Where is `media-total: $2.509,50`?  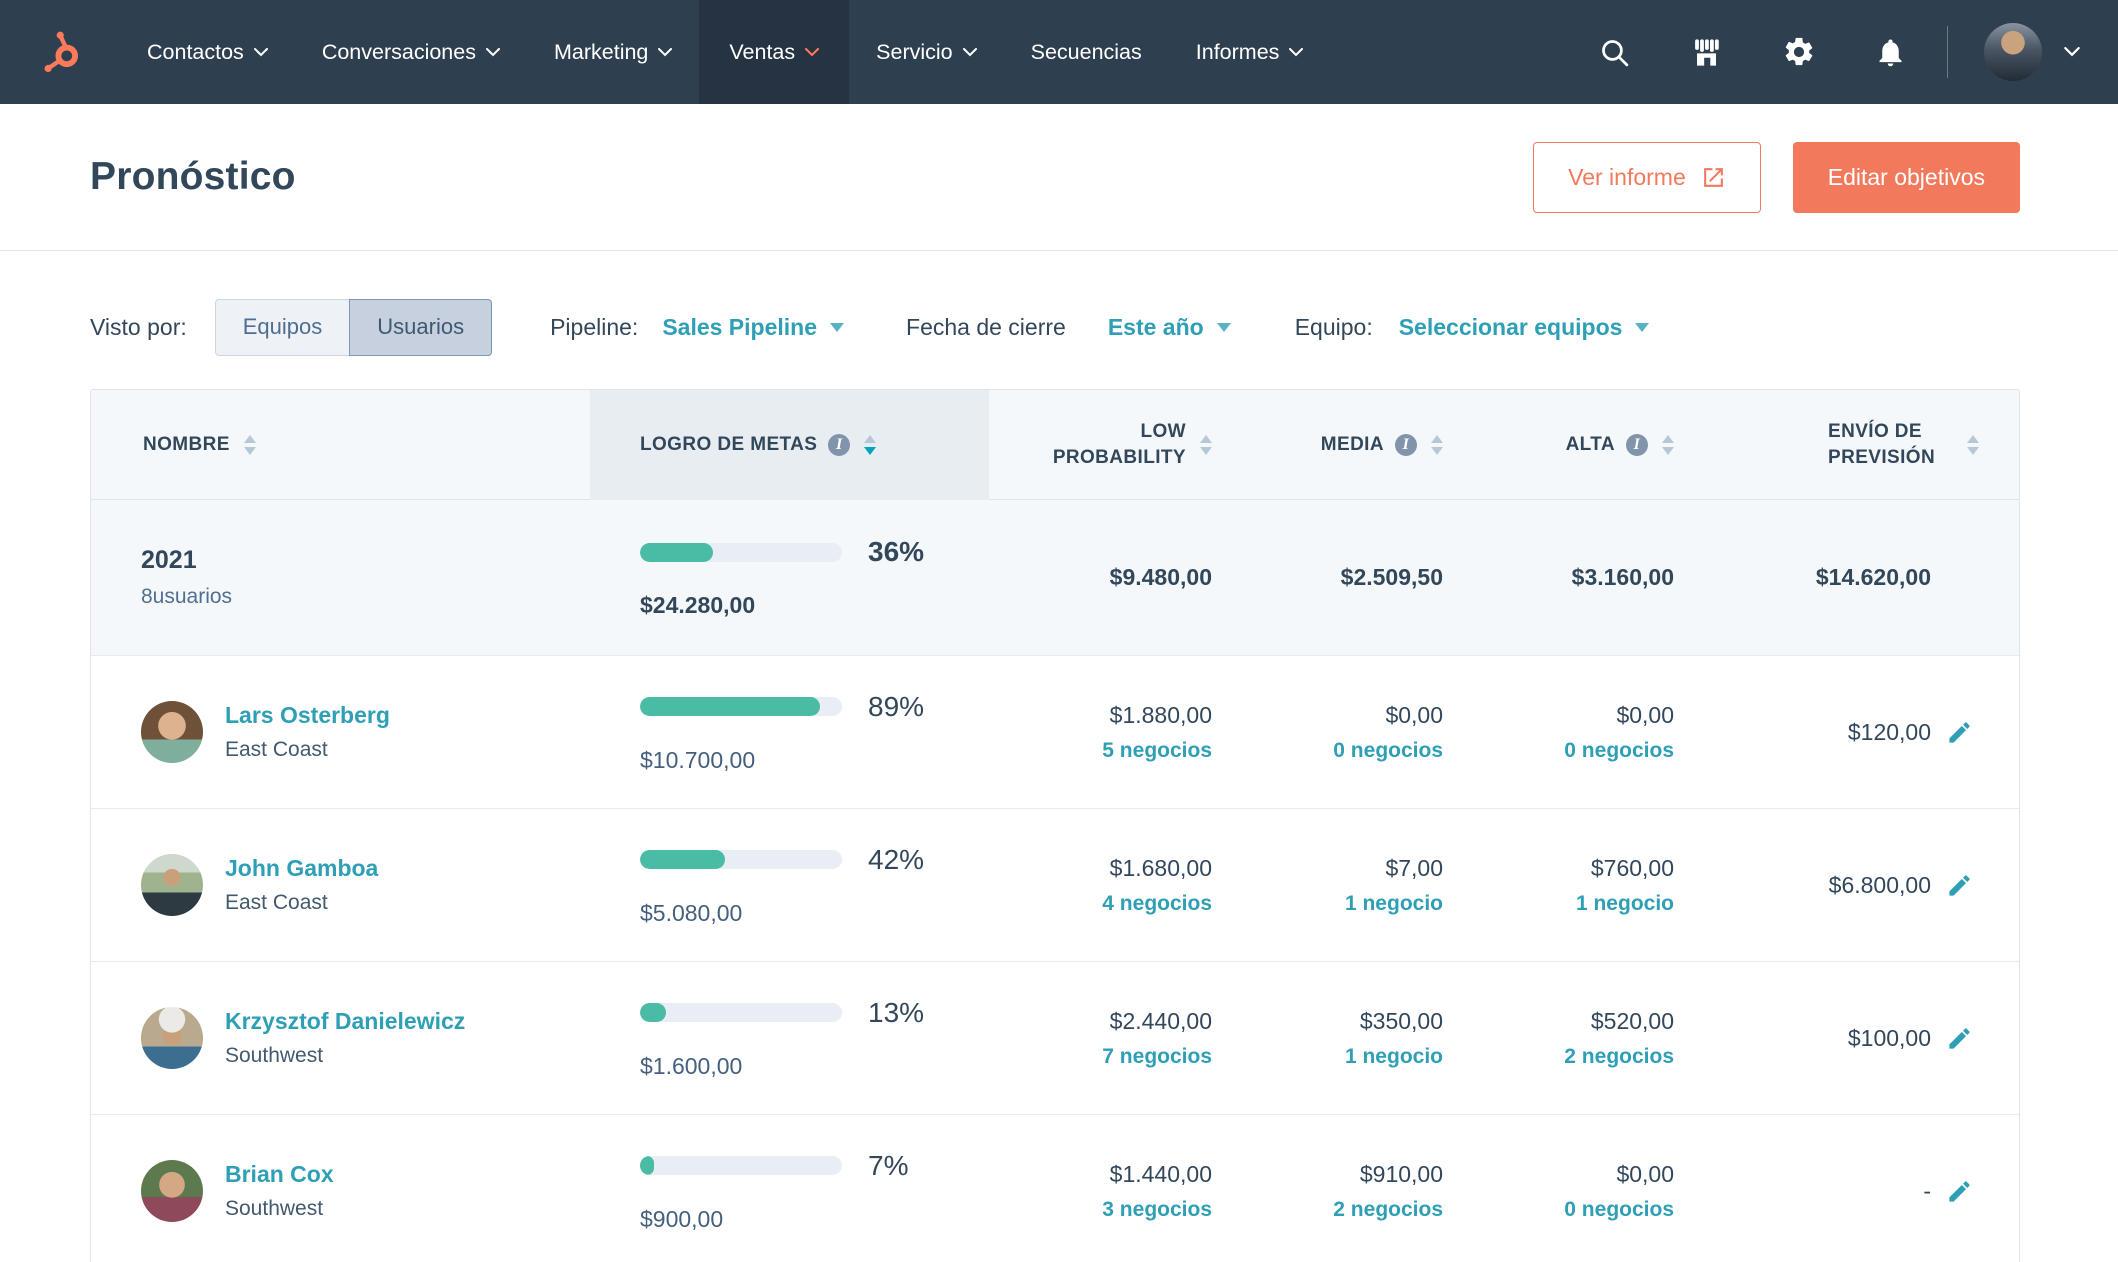 media-total: $2.509,50 is located at coordinates (1391, 577).